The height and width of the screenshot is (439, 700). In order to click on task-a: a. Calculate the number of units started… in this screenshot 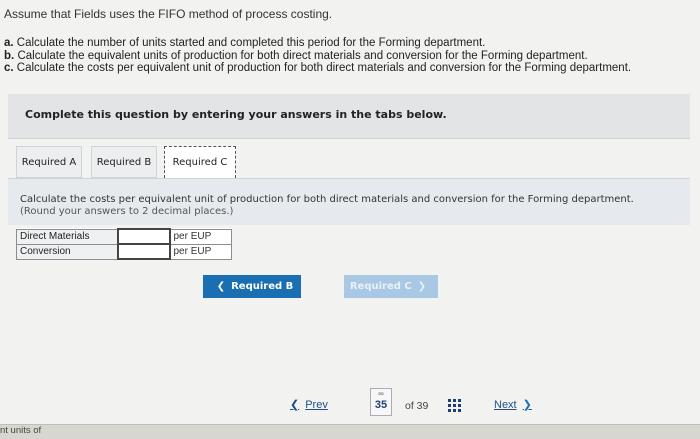, I will do `click(245, 43)`.